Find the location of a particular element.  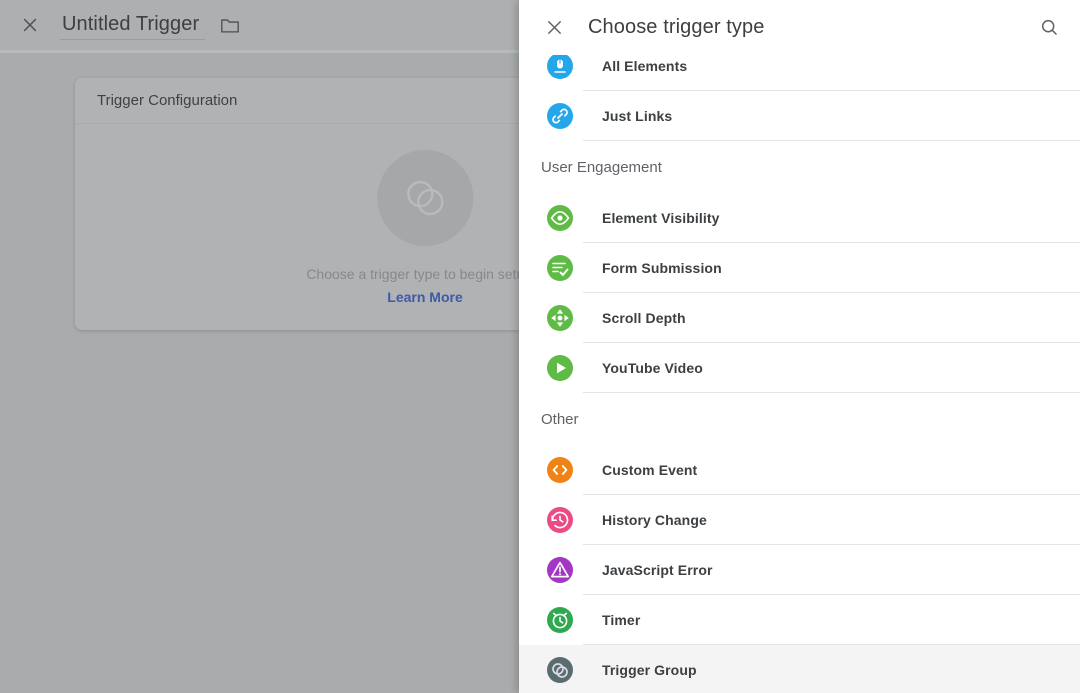

warning-triangle-icon is located at coordinates (560, 570).